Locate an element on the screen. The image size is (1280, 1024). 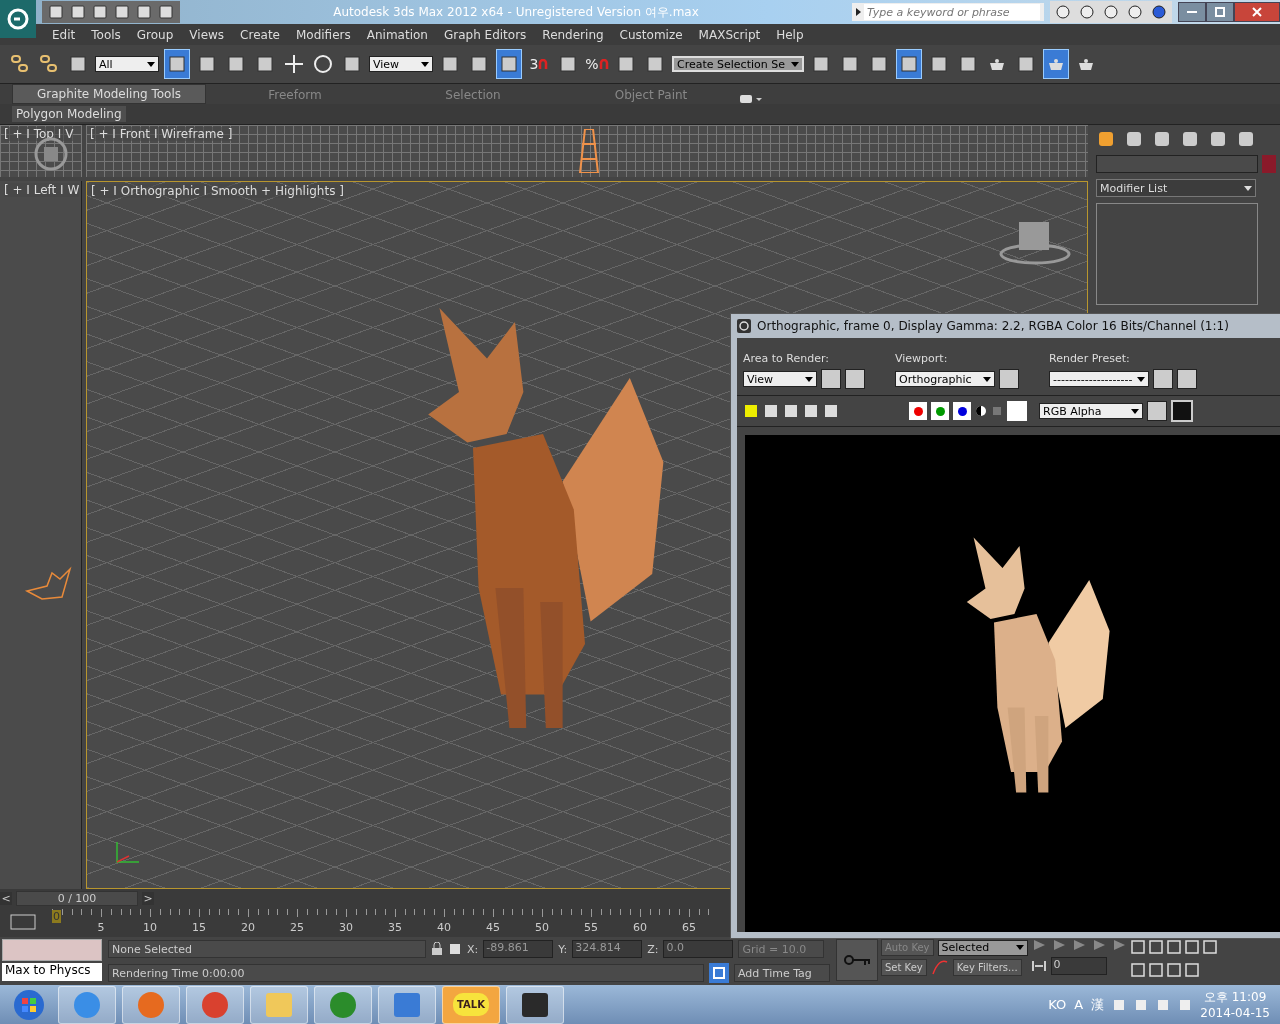
auto-region-button is located at coordinates (855, 379).